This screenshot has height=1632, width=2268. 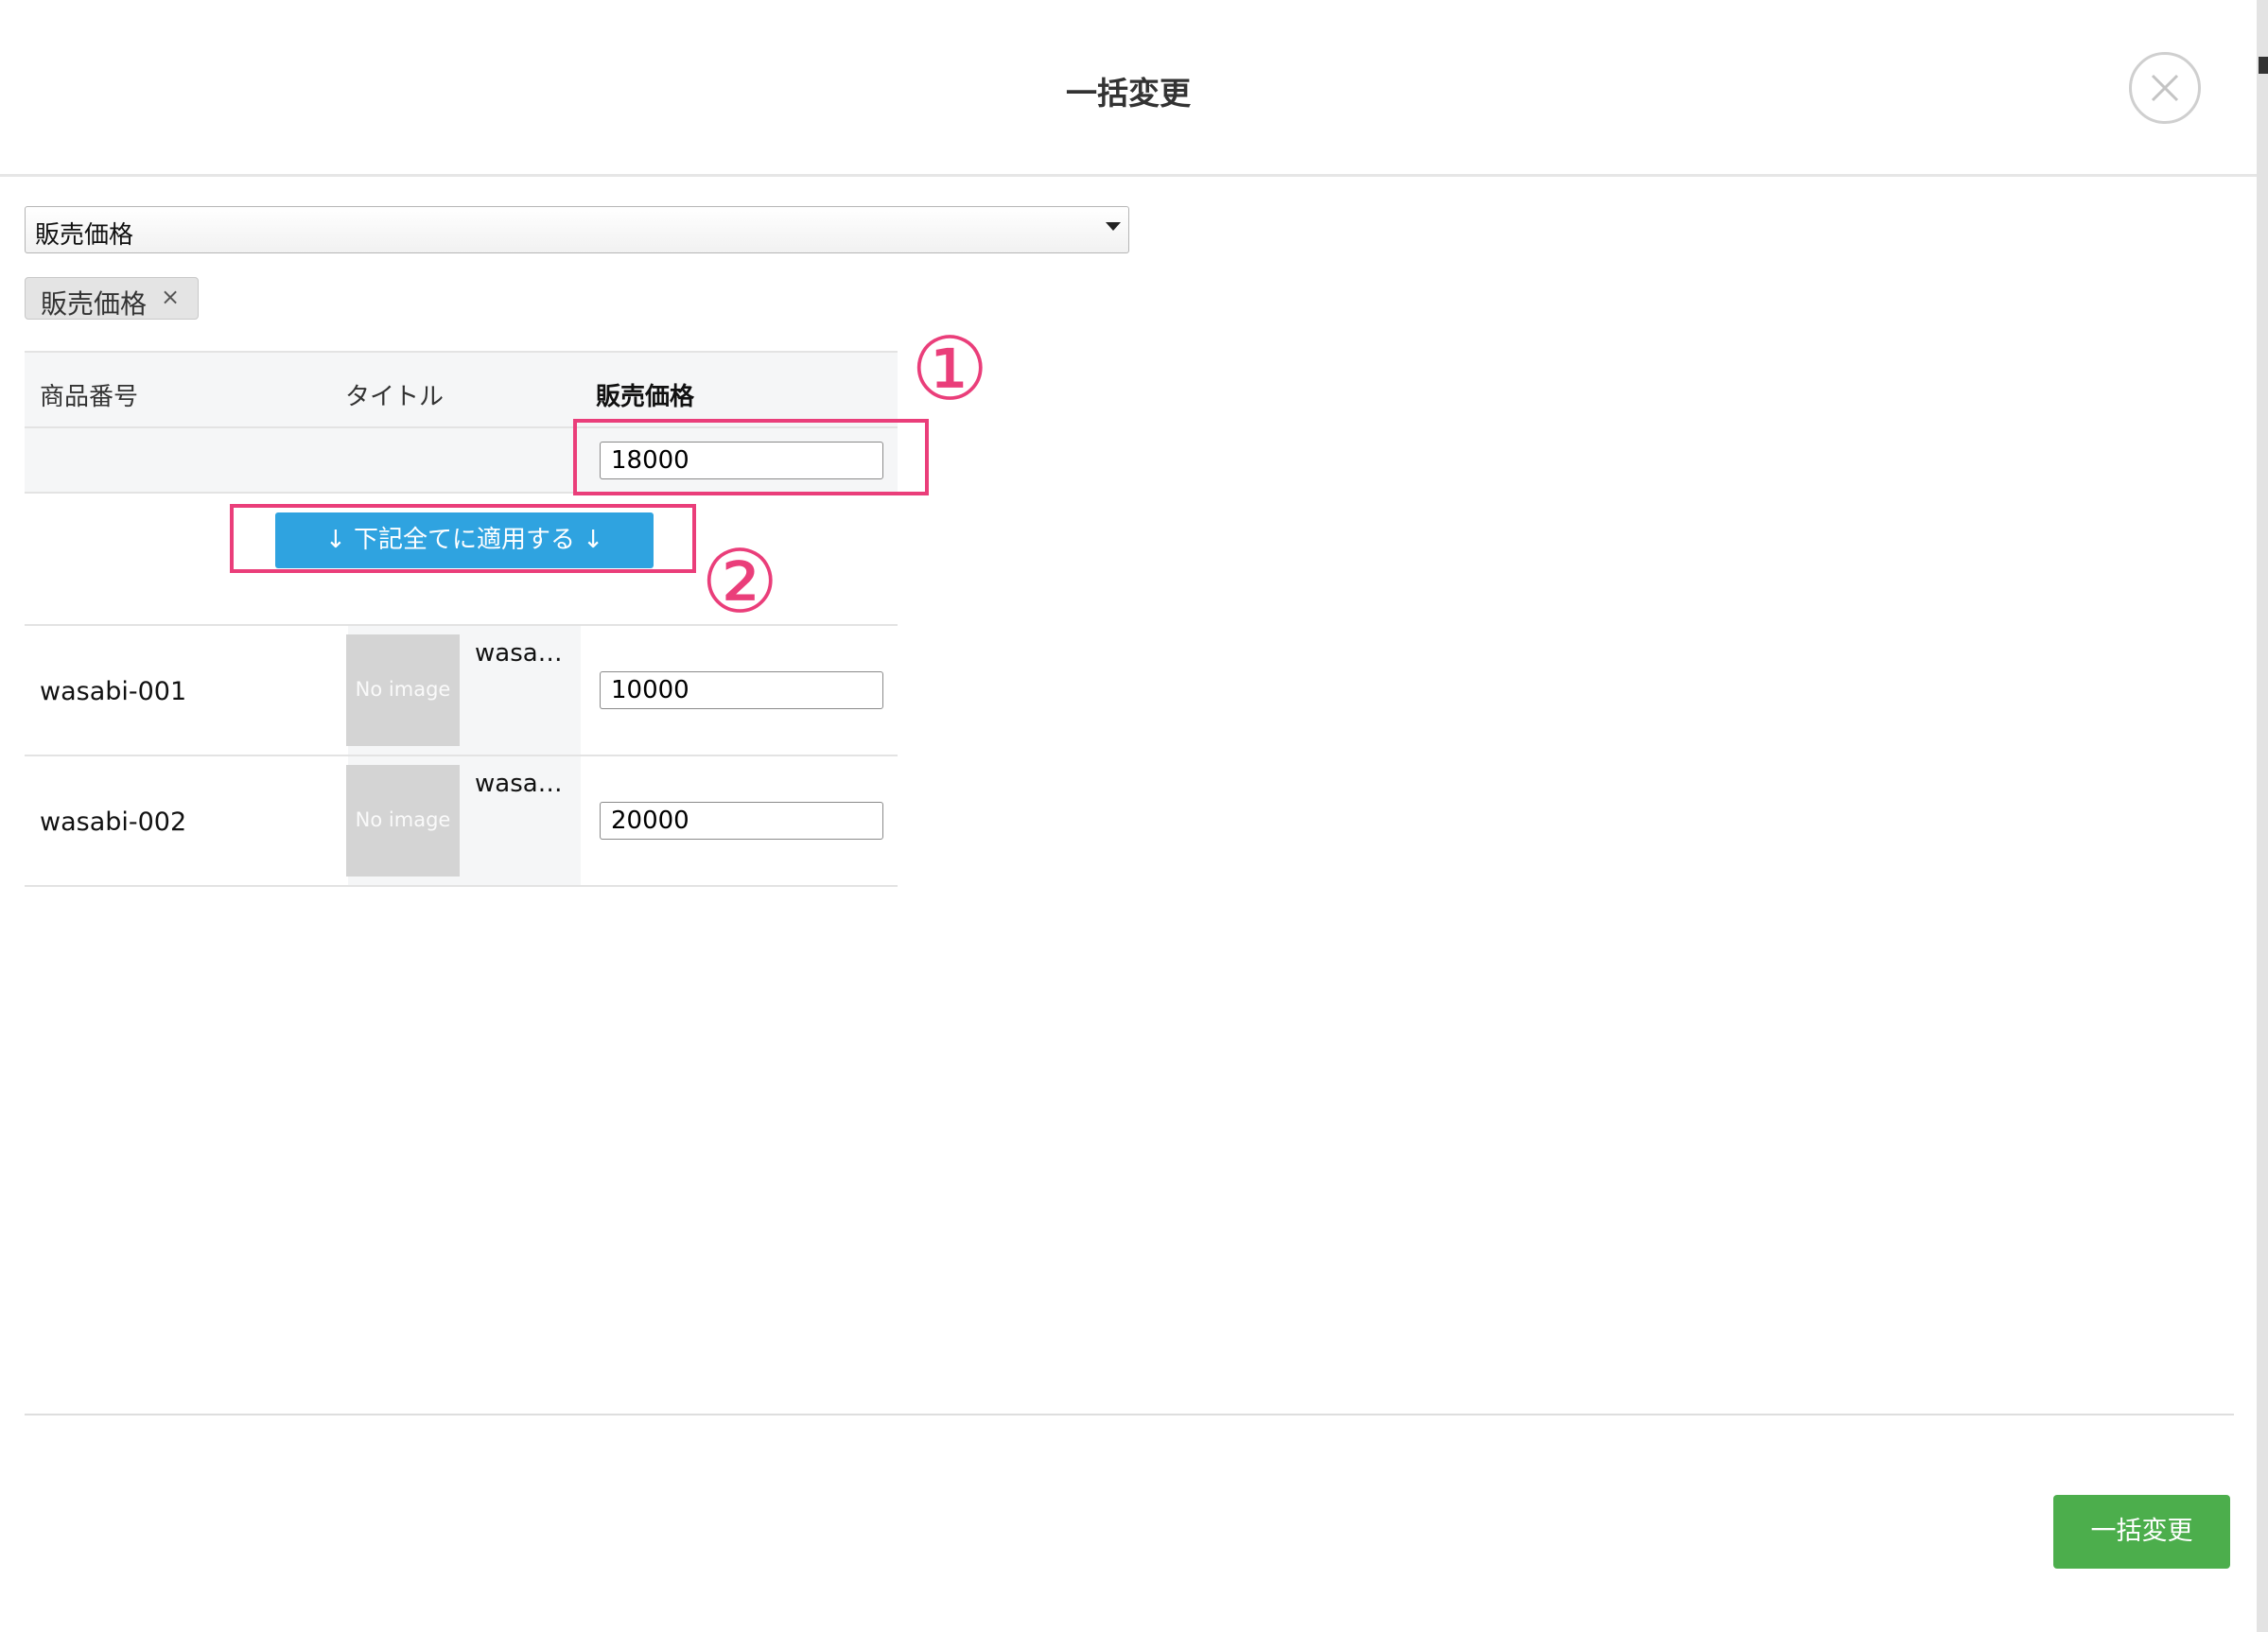 I want to click on annotation-number-2: ②, so click(x=740, y=582).